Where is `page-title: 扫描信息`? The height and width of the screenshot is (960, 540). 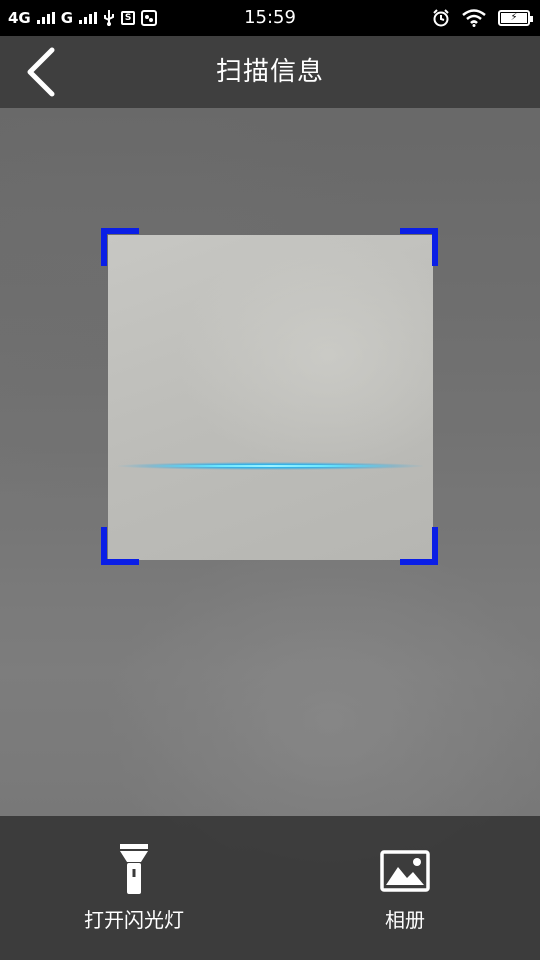
page-title: 扫描信息 is located at coordinates (269, 72).